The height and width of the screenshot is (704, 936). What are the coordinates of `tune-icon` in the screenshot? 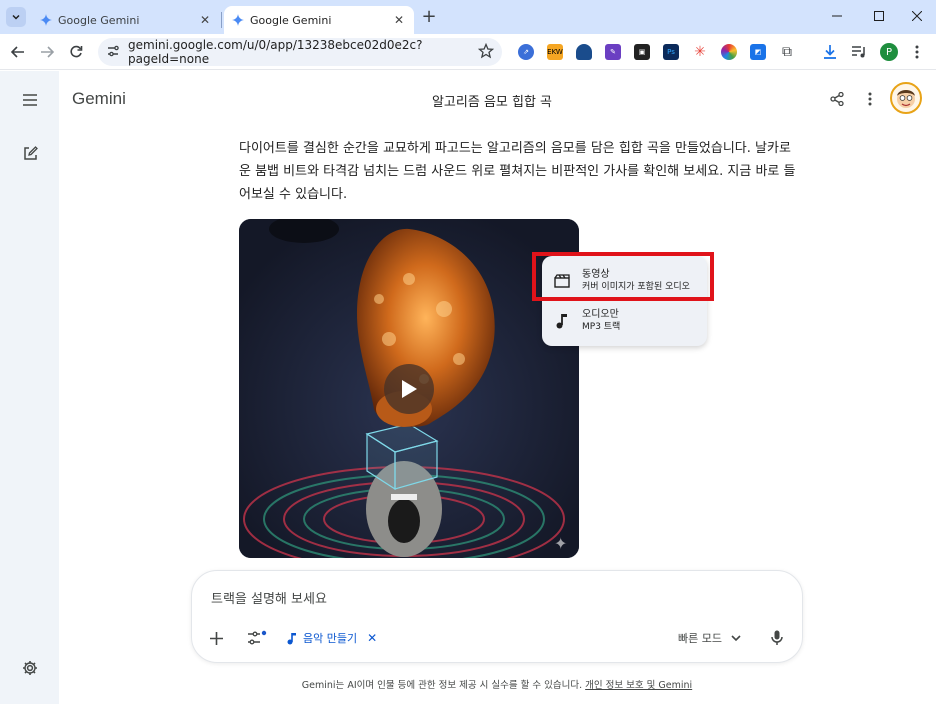 It's located at (257, 637).